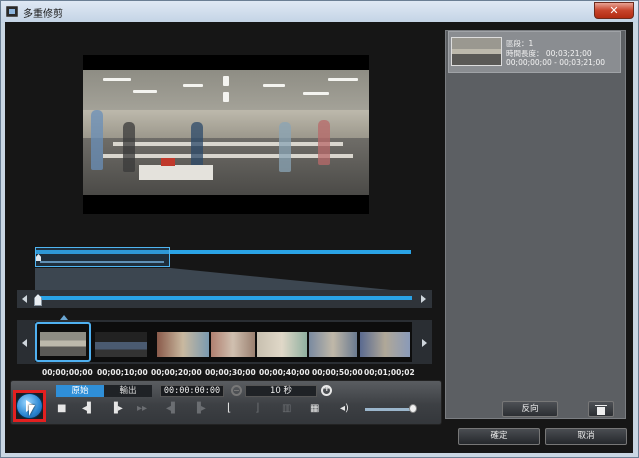 This screenshot has width=639, height=458. What do you see at coordinates (43, 14) in the screenshot?
I see `window-title: 多重修剪` at bounding box center [43, 14].